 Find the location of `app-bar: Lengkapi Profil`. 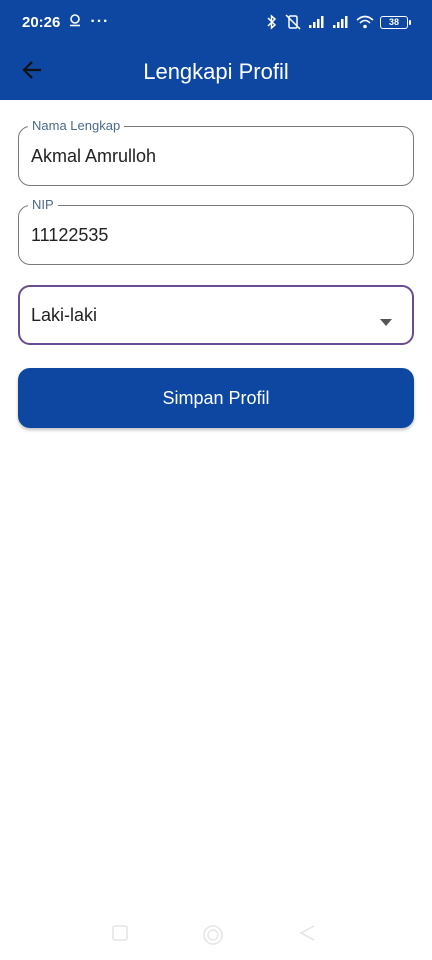

app-bar: Lengkapi Profil is located at coordinates (216, 72).